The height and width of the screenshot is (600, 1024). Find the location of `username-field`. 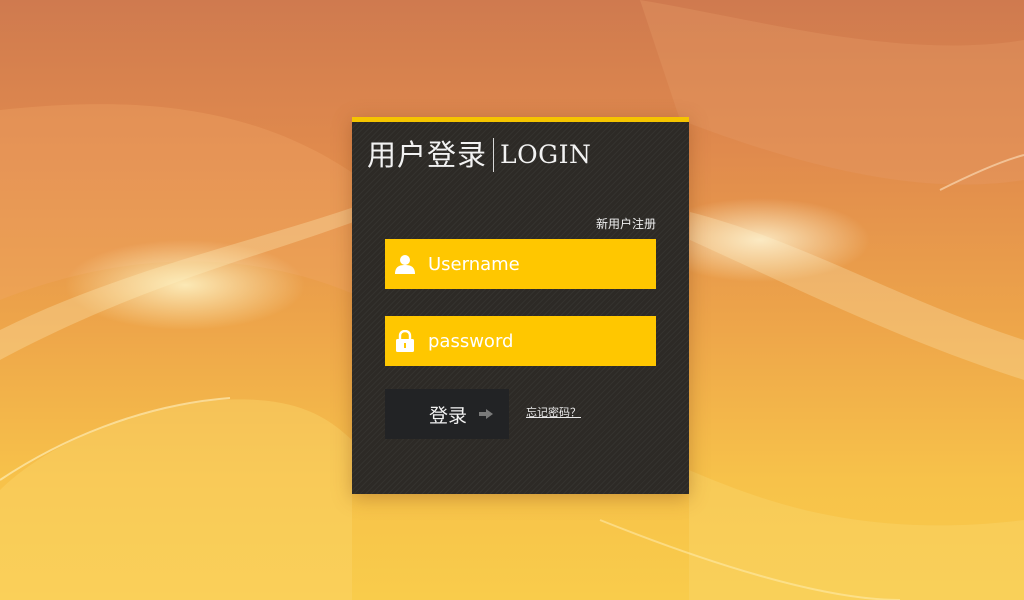

username-field is located at coordinates (520, 264).